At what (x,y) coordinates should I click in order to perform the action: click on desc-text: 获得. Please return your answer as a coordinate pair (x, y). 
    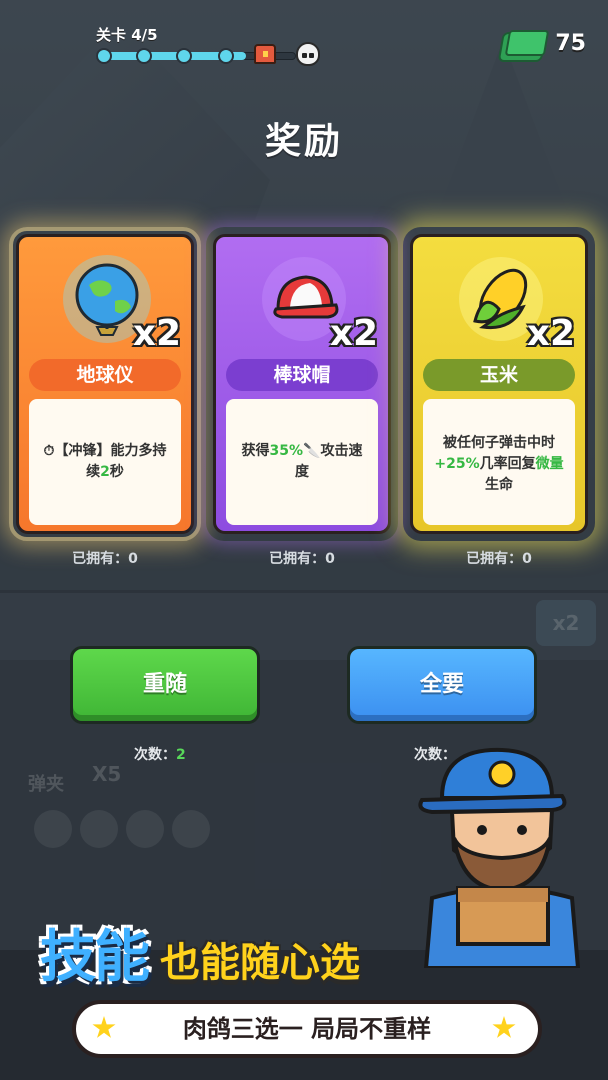
    Looking at the image, I should click on (255, 451).